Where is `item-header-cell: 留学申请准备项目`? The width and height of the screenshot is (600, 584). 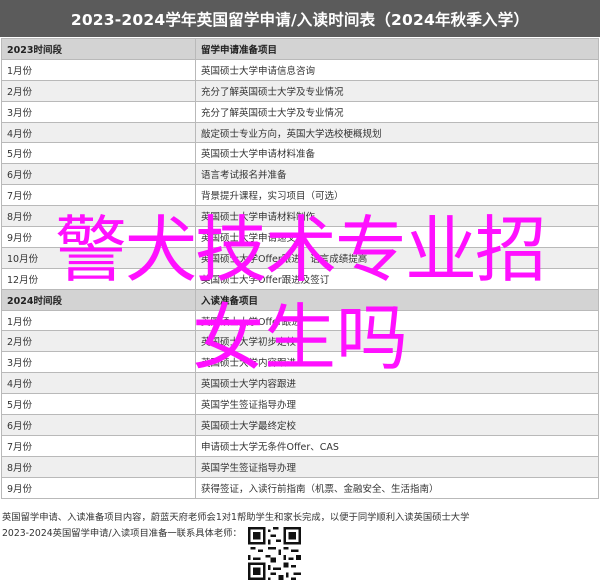 item-header-cell: 留学申请准备项目 is located at coordinates (397, 49).